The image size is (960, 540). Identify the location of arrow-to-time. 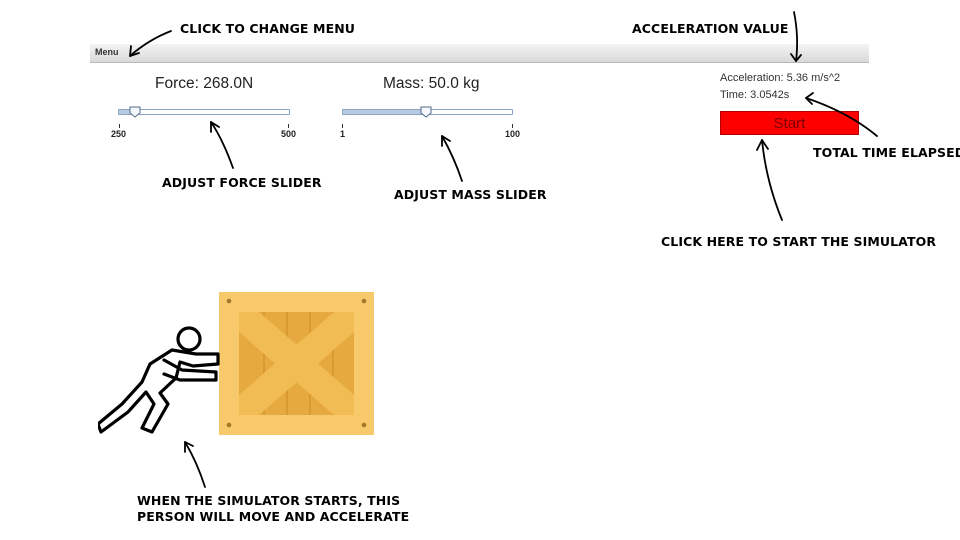
(841, 117).